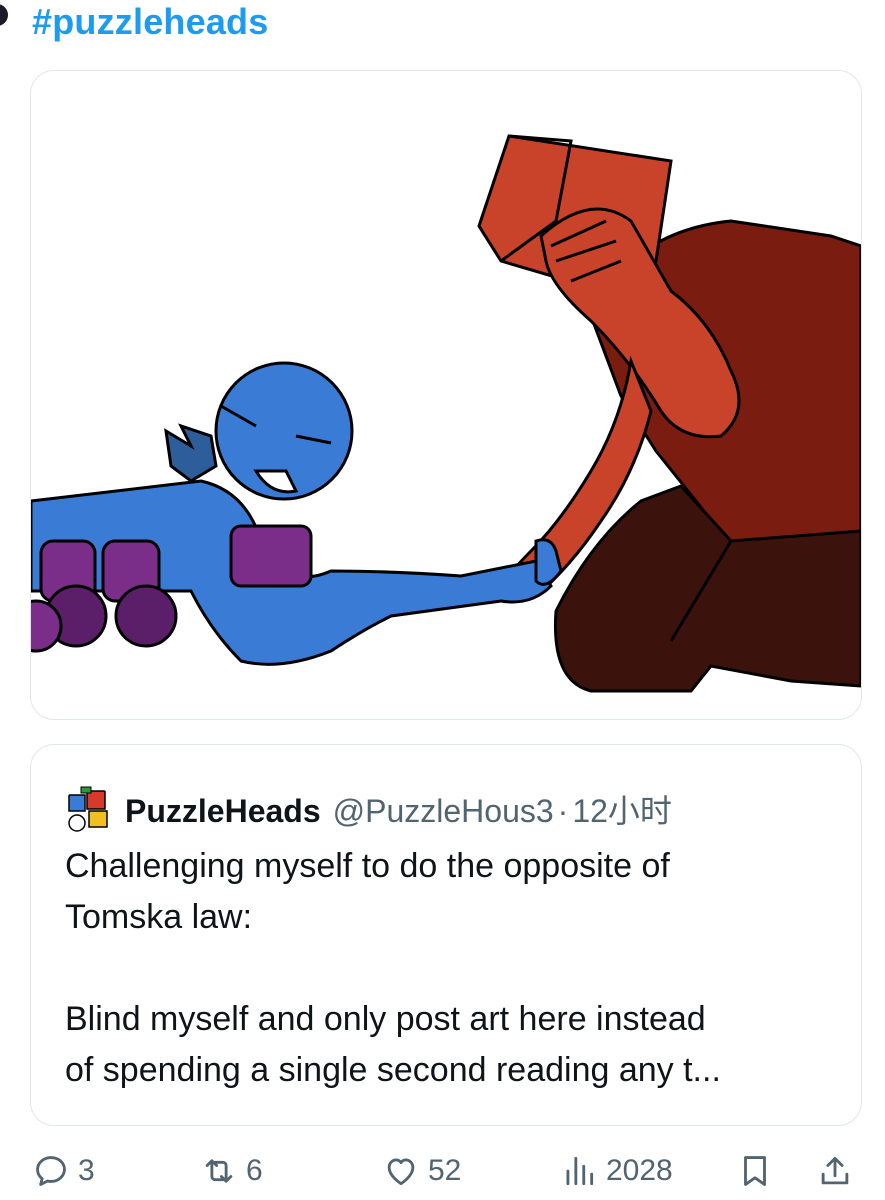 The image size is (885, 1200). What do you see at coordinates (755, 1171) in the screenshot?
I see `bookmark-icon` at bounding box center [755, 1171].